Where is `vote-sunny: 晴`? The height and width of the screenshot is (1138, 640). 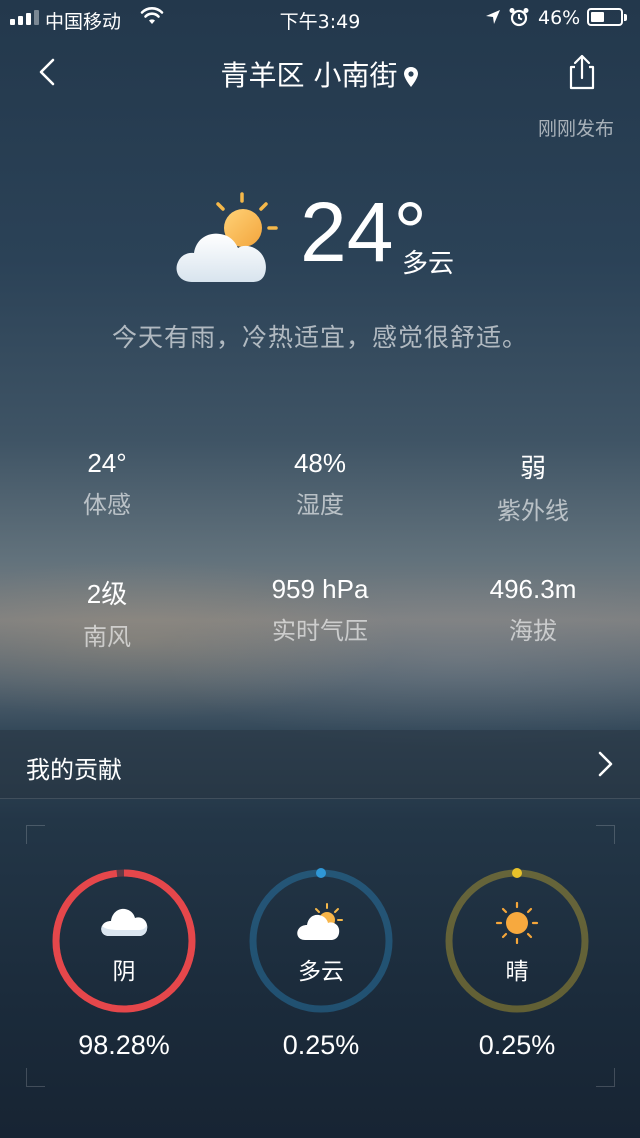
vote-sunny: 晴 is located at coordinates (517, 941).